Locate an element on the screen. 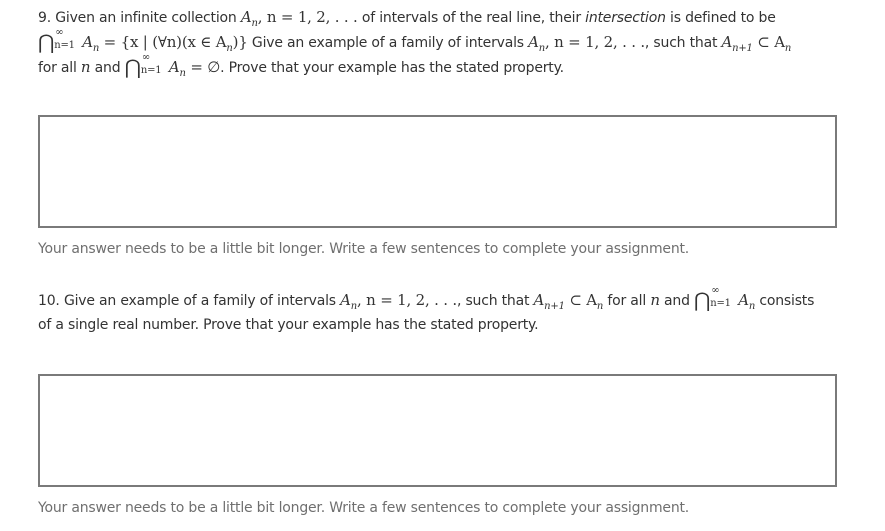 The image size is (885, 531). question-number: 9. is located at coordinates (44, 18).